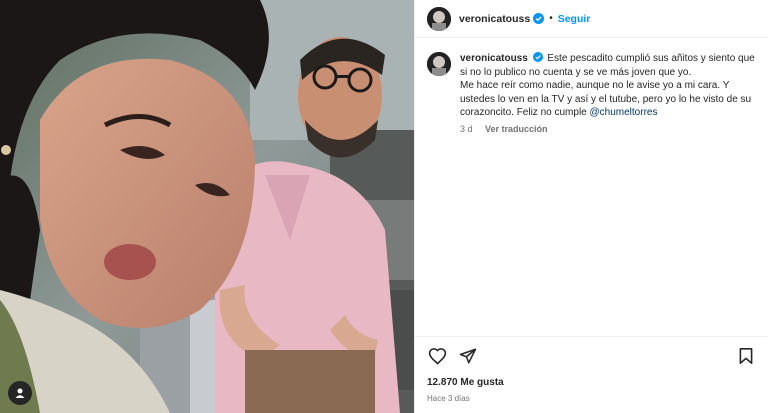 Image resolution: width=768 pixels, height=413 pixels. What do you see at coordinates (574, 19) in the screenshot?
I see `follow-button: Seguir` at bounding box center [574, 19].